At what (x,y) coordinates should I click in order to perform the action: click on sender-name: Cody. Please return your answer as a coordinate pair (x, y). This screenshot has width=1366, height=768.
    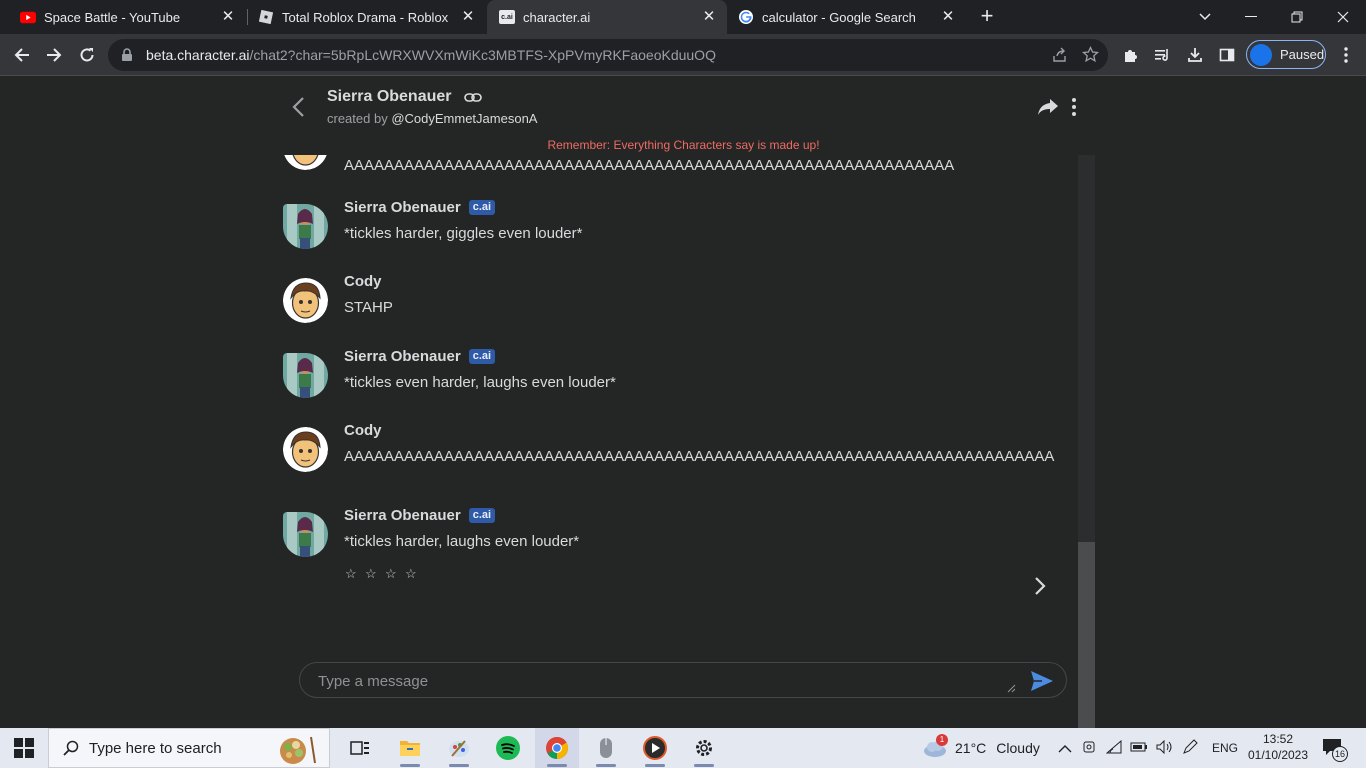
    Looking at the image, I should click on (363, 430).